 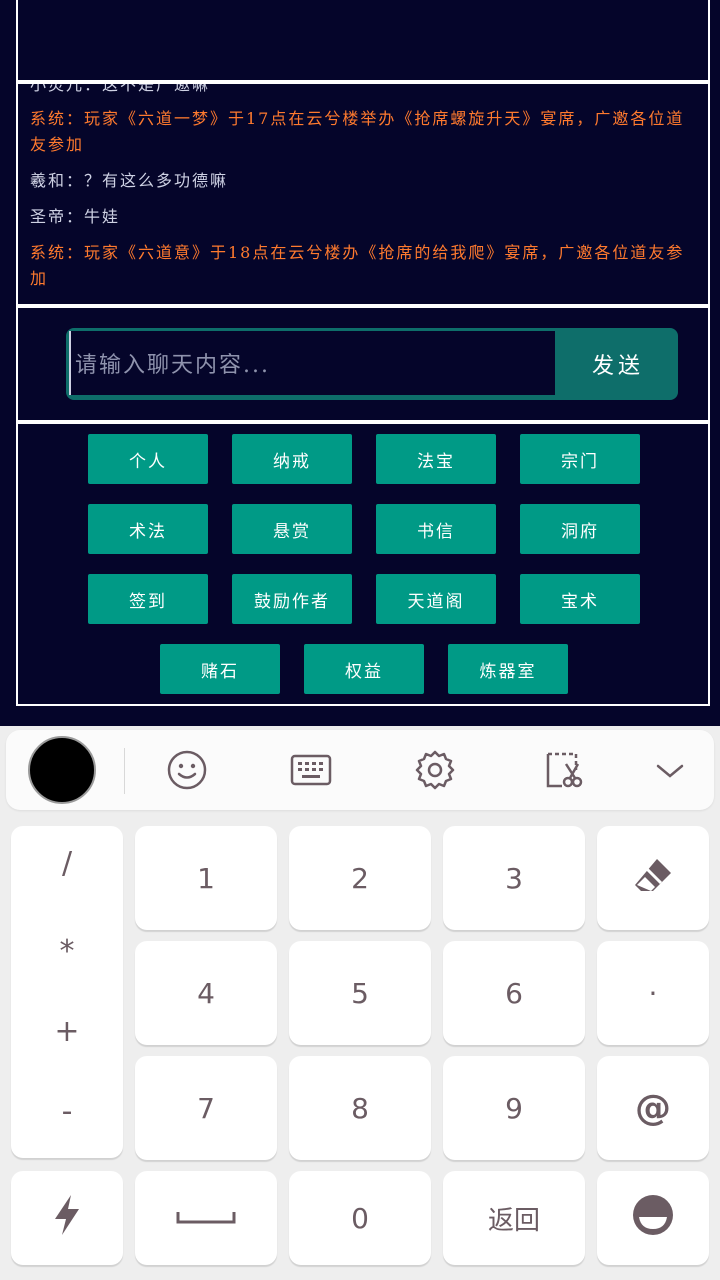 What do you see at coordinates (360, 1108) in the screenshot?
I see `key-8: 8` at bounding box center [360, 1108].